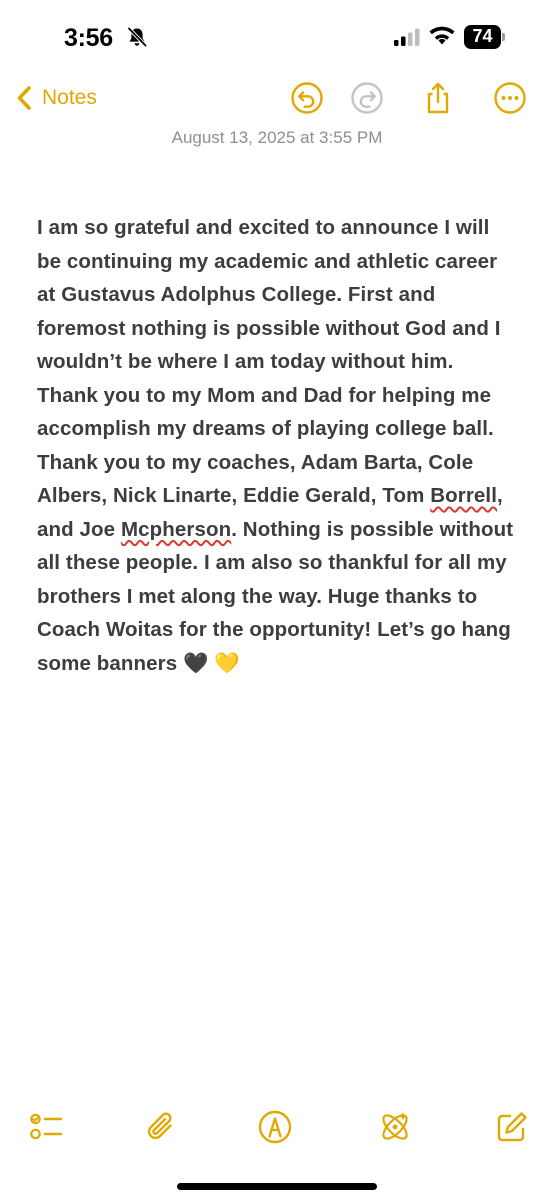 The image size is (554, 1200). I want to click on checklist-button, so click(46, 1127).